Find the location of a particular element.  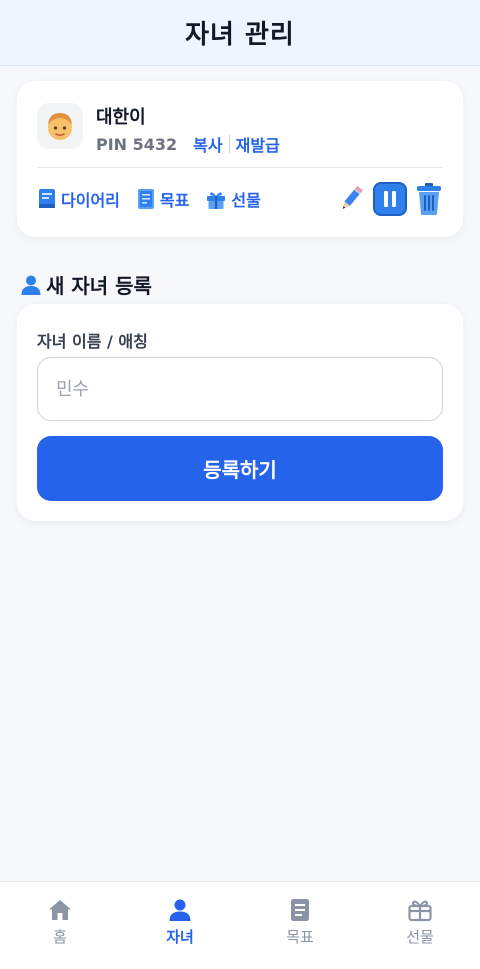

child-avatar is located at coordinates (60, 126).